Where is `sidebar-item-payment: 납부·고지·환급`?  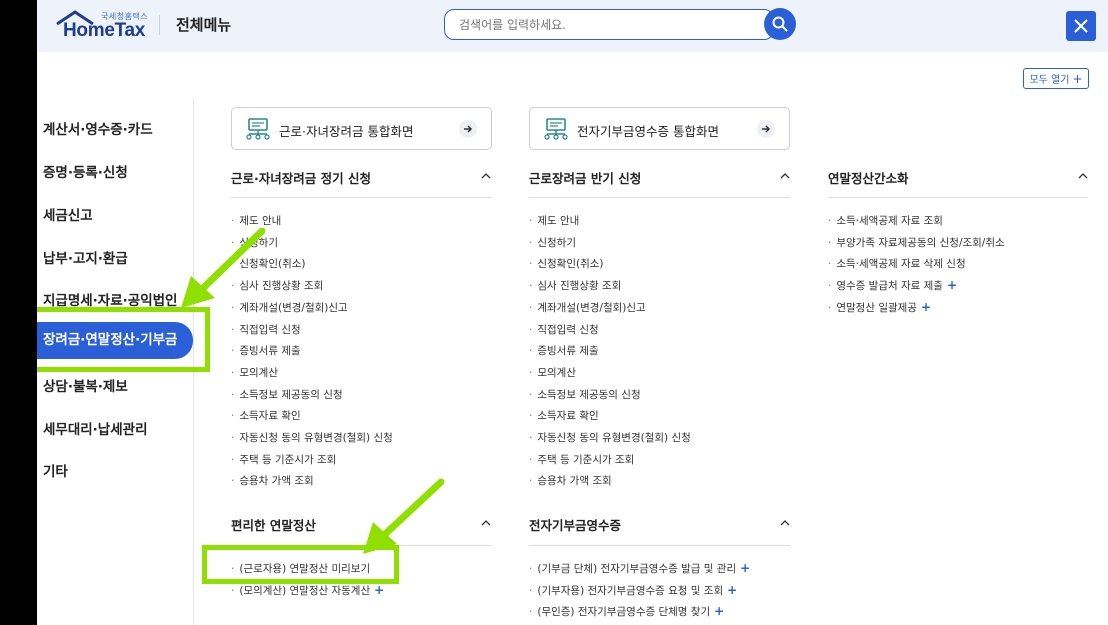
sidebar-item-payment: 납부·고지·환급 is located at coordinates (85, 257).